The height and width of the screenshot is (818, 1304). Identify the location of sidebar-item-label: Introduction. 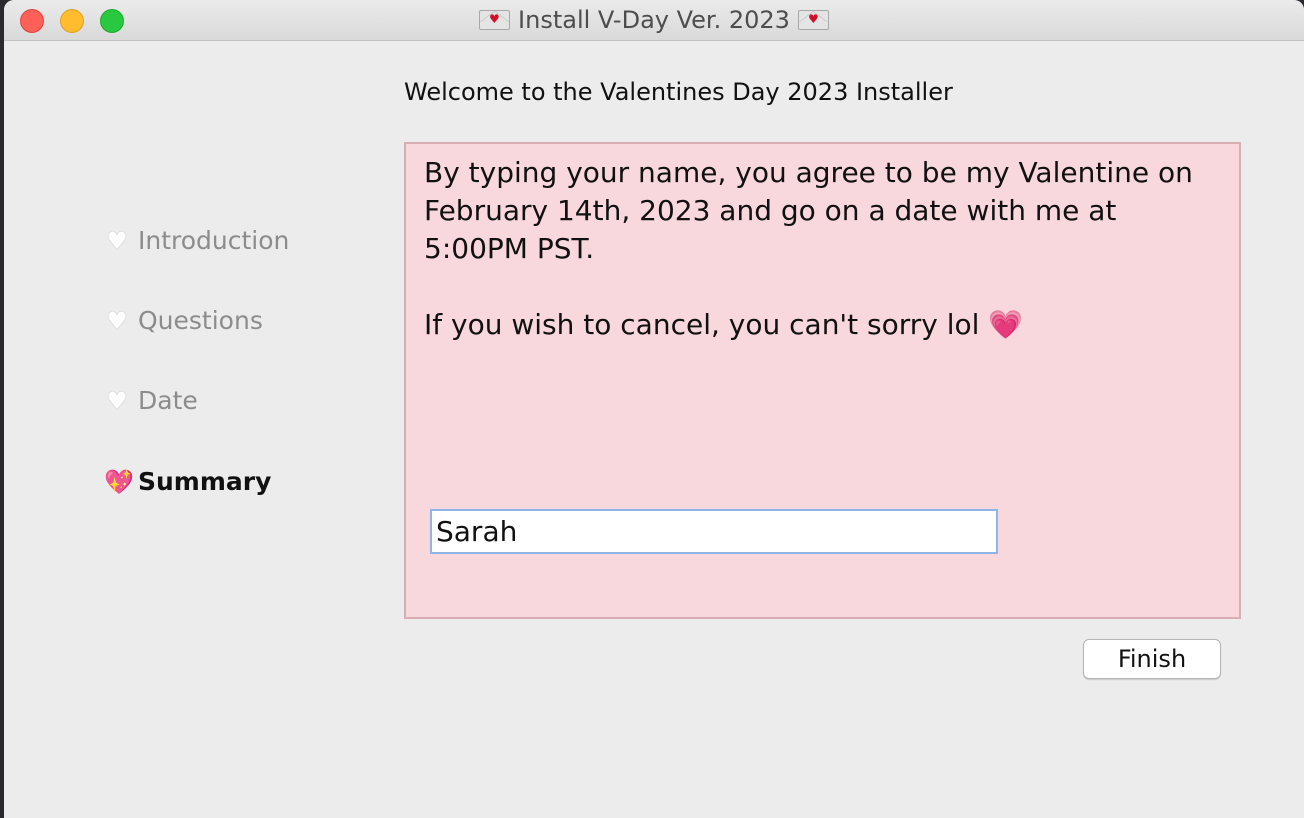
(214, 240).